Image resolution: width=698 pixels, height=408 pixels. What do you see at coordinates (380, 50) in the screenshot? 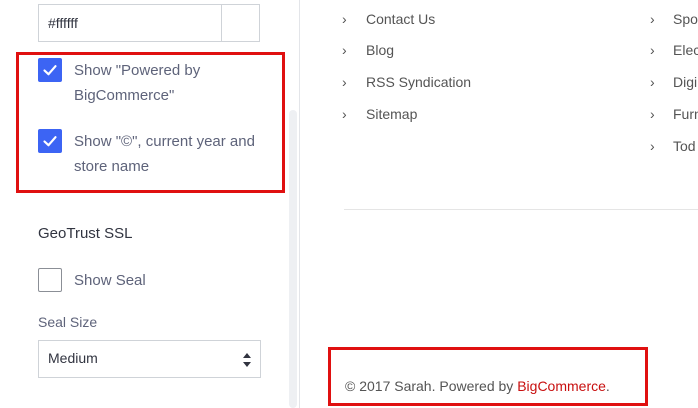
I see `footer-link-blog: Blog` at bounding box center [380, 50].